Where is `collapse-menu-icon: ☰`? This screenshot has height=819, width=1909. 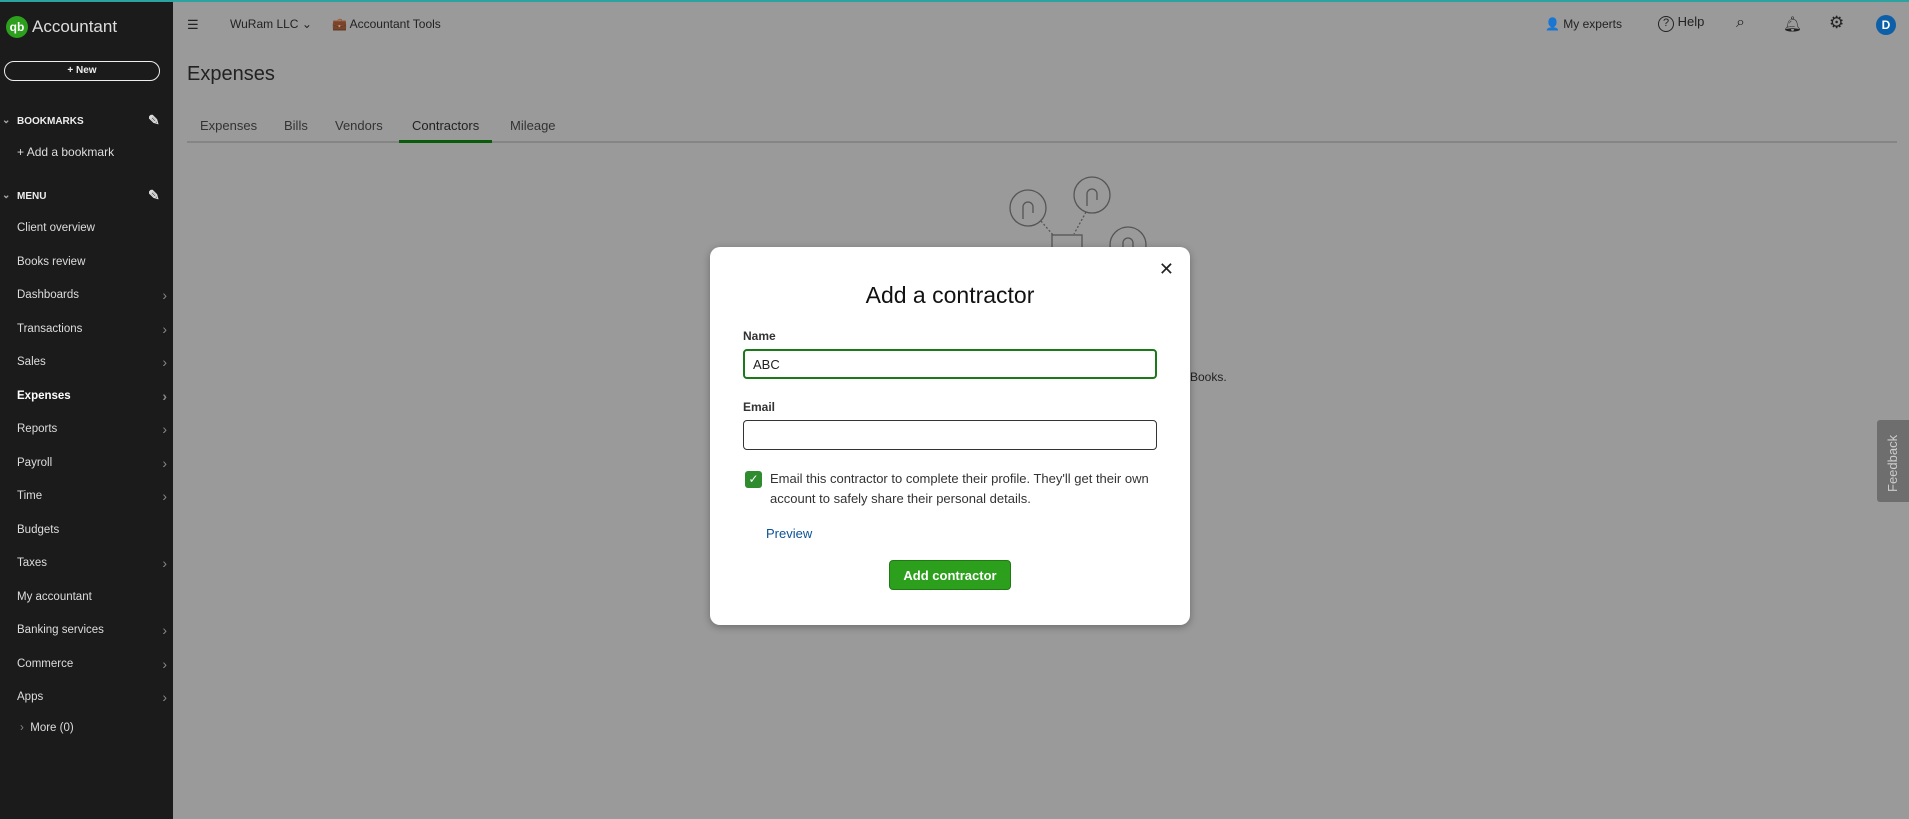
collapse-menu-icon: ☰ is located at coordinates (193, 25).